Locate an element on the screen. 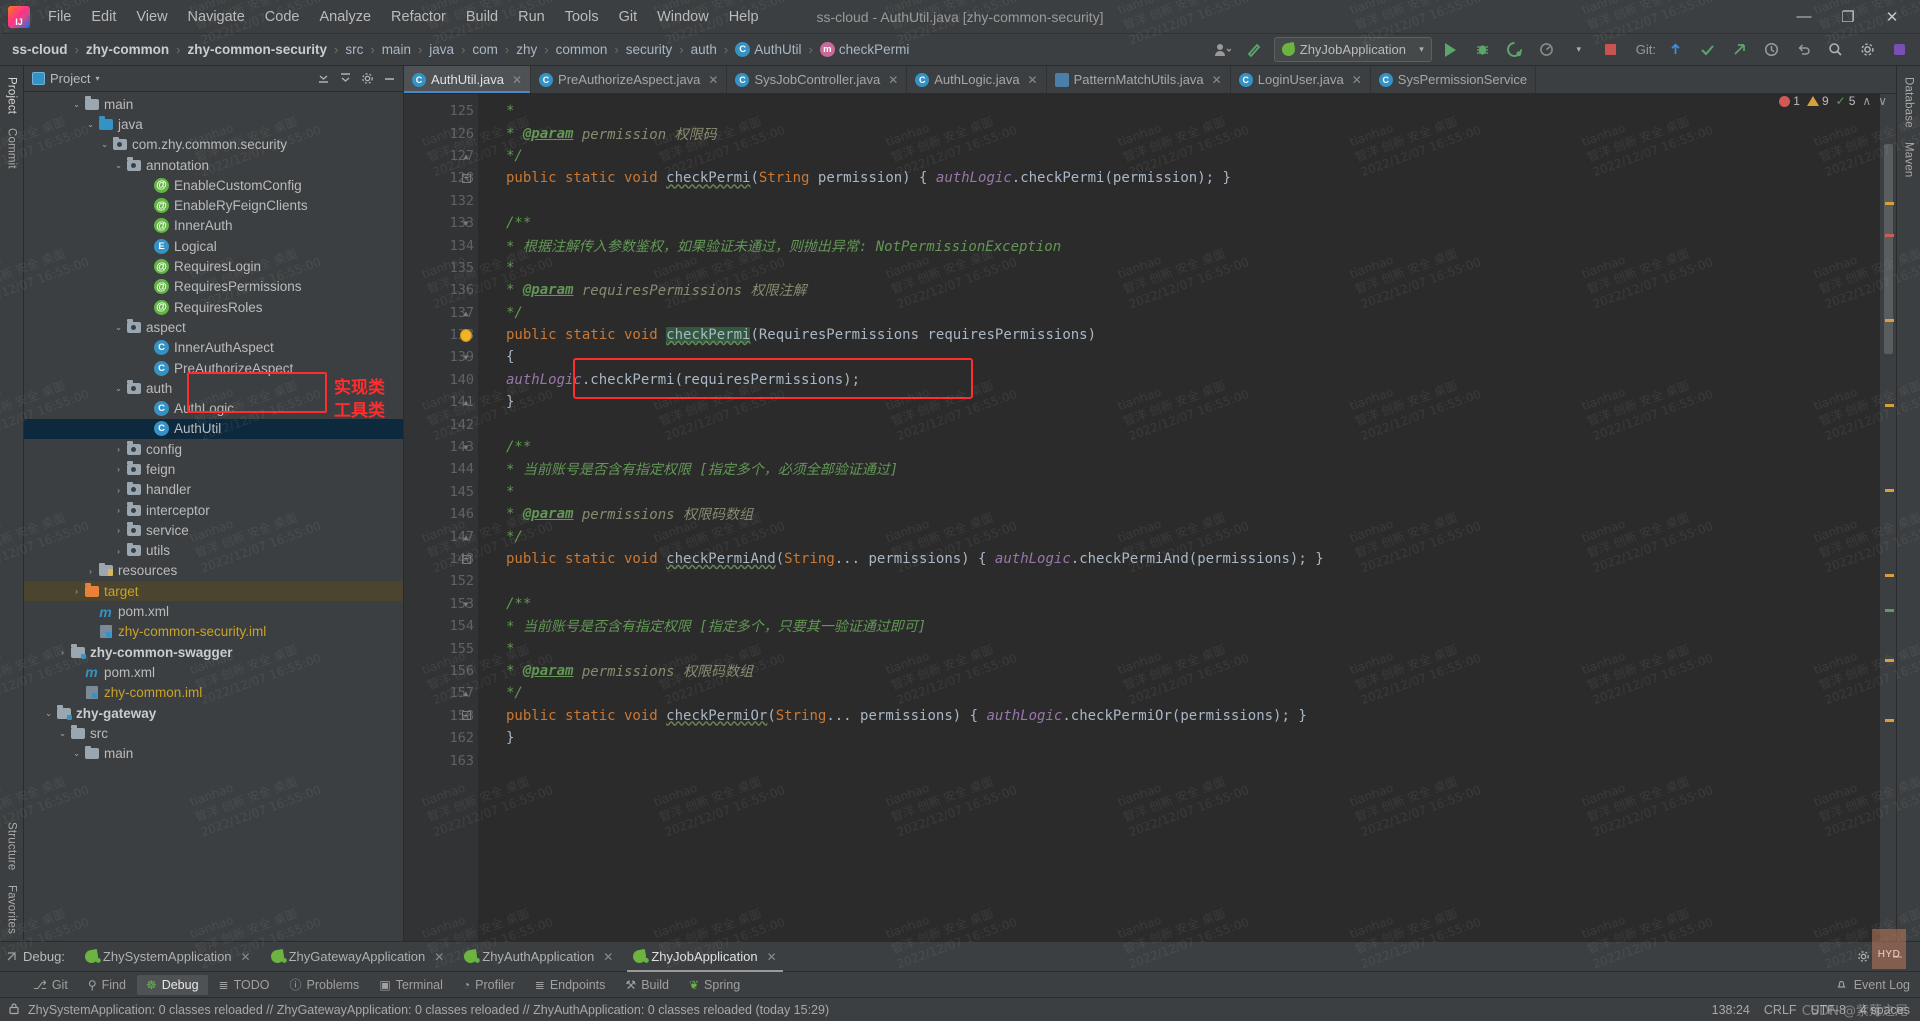 The height and width of the screenshot is (1021, 1920). gutter-line: 140 is located at coordinates (441, 380).